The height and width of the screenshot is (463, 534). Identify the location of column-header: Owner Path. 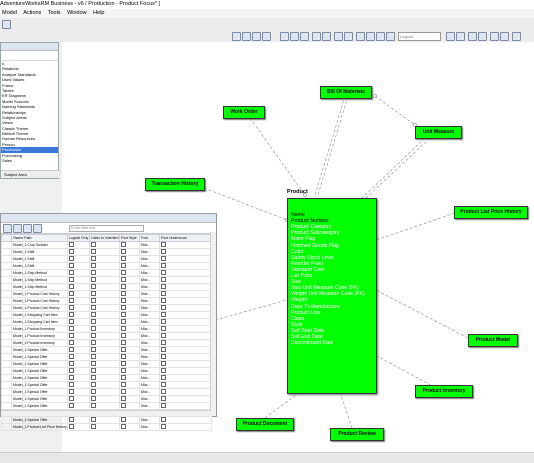
(39, 238).